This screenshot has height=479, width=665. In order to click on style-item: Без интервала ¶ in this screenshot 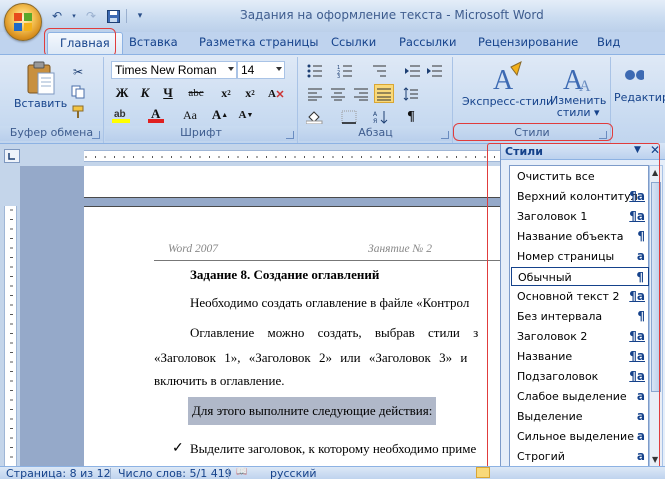, I will do `click(580, 316)`.